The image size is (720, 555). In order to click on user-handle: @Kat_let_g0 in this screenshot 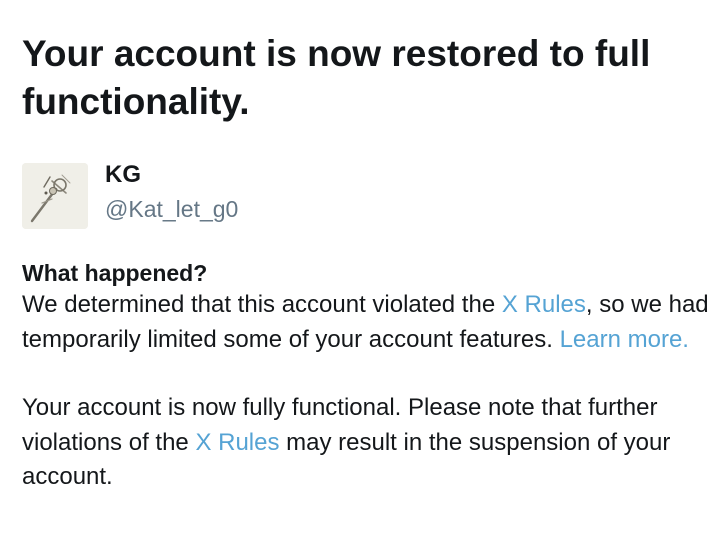, I will do `click(171, 209)`.